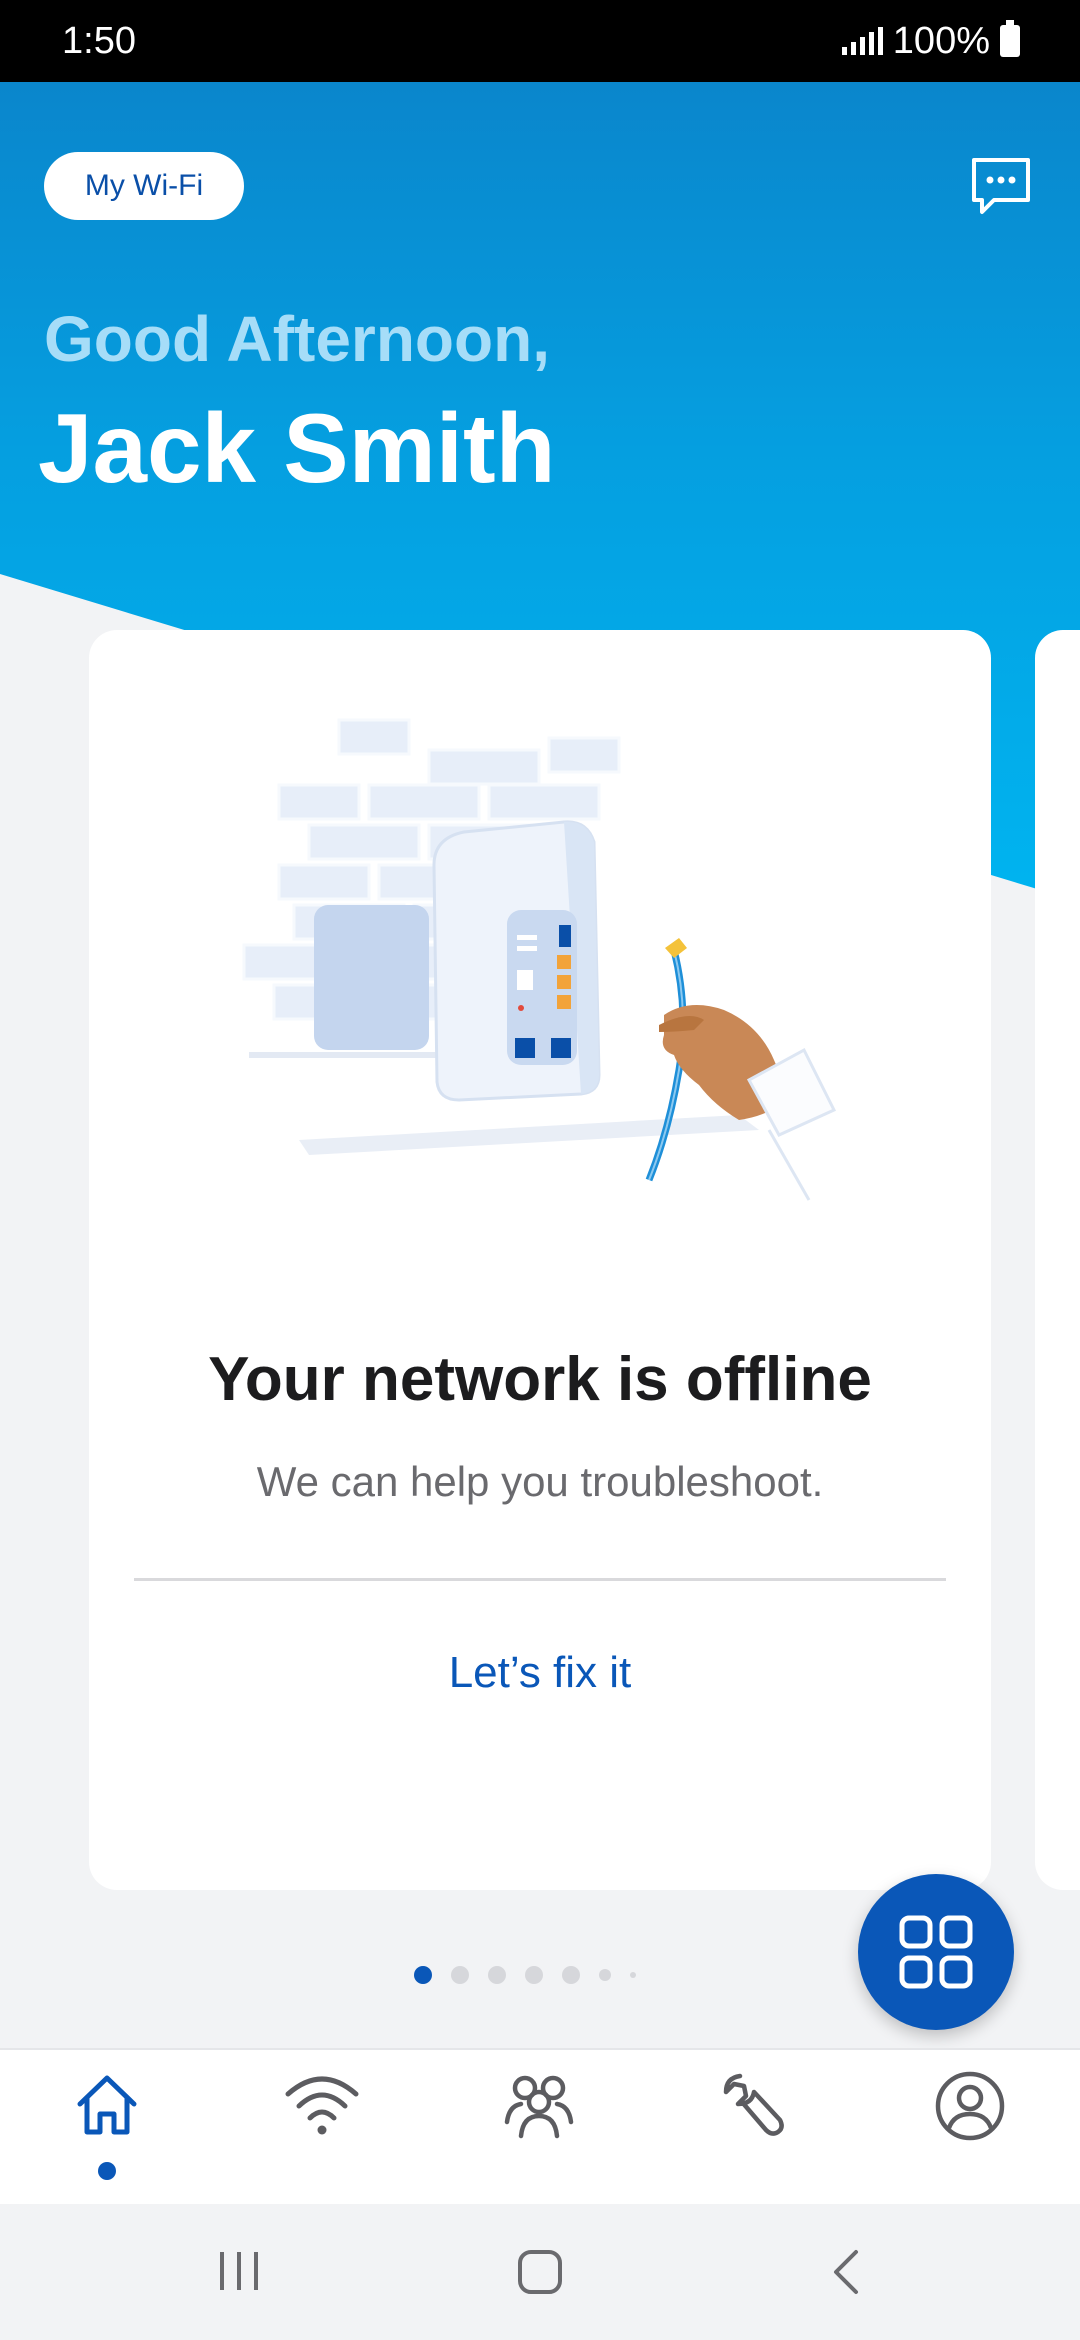  Describe the element at coordinates (1010, 38) in the screenshot. I see `battery-icon` at that location.